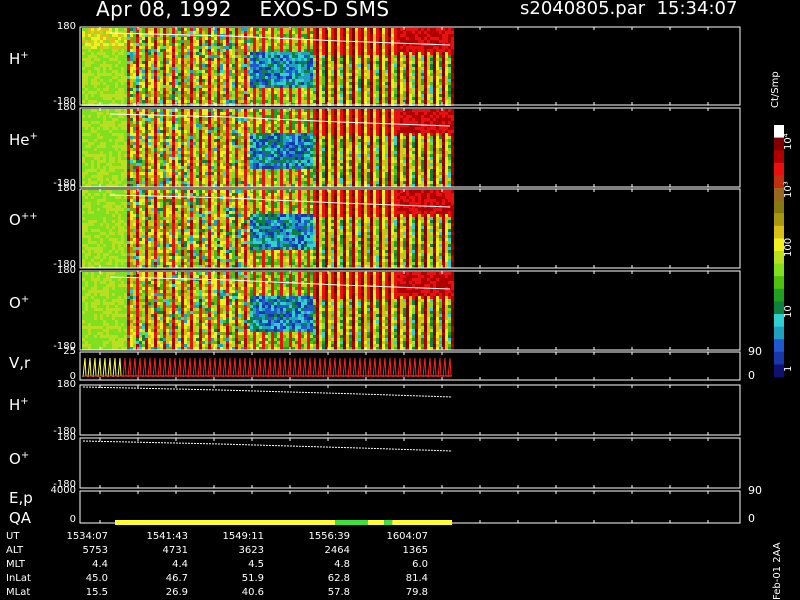  Describe the element at coordinates (252, 578) in the screenshot. I see `ephemeris-value: 51.9` at that location.